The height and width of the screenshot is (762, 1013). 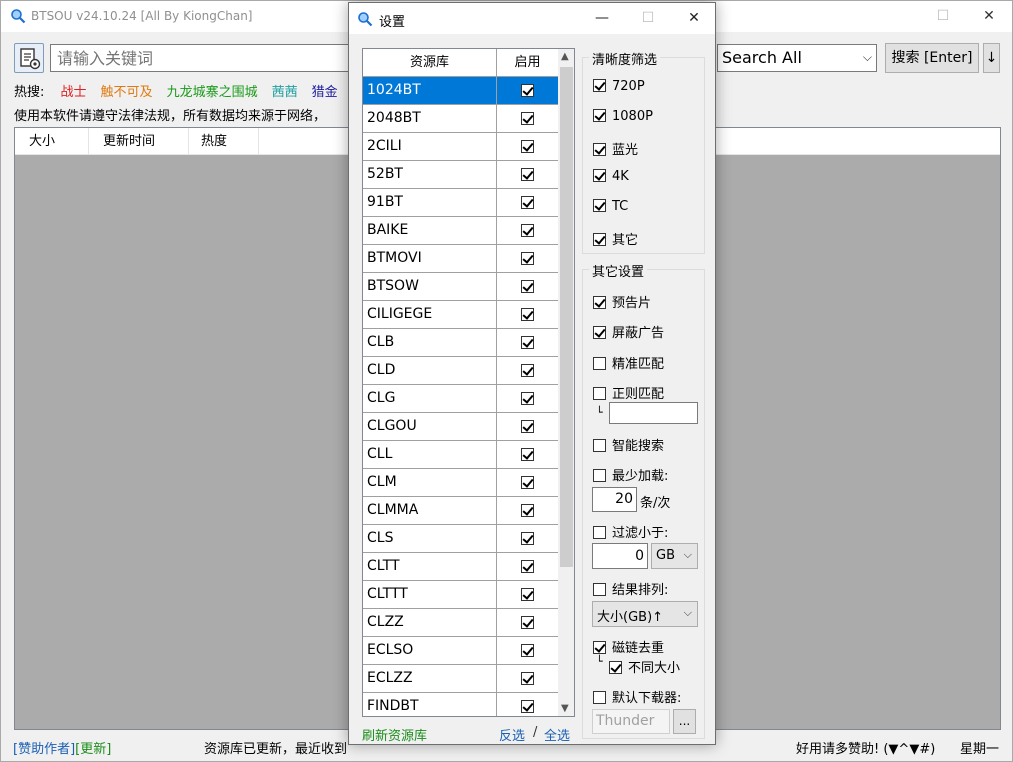 What do you see at coordinates (620, 556) in the screenshot?
I see `filter-size-input: 0` at bounding box center [620, 556].